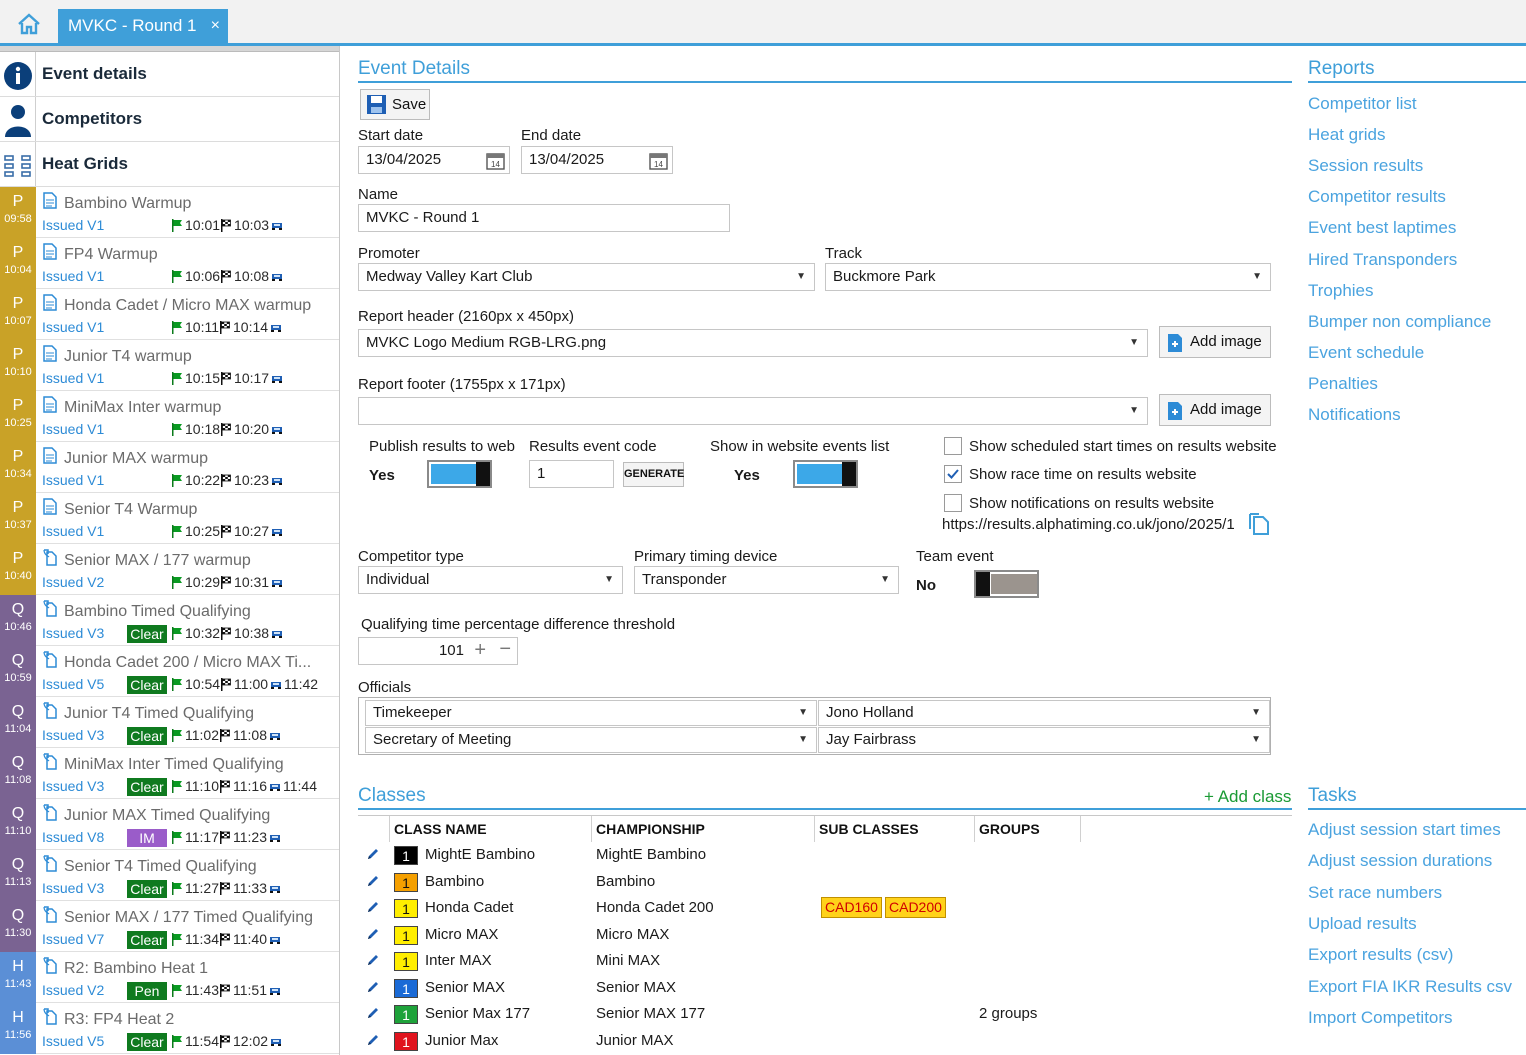 Image resolution: width=1526 pixels, height=1055 pixels. I want to click on qual-threshold-stepper: 101 + −, so click(438, 651).